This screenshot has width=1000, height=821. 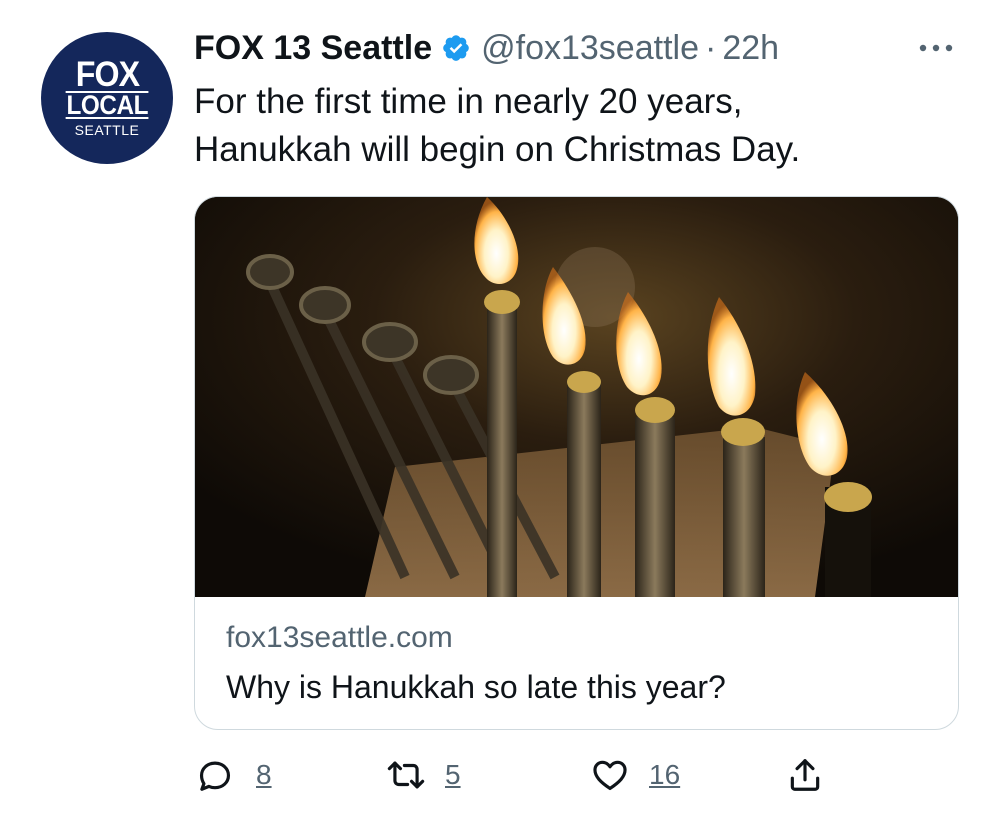 What do you see at coordinates (234, 775) in the screenshot?
I see `reply-button: 8` at bounding box center [234, 775].